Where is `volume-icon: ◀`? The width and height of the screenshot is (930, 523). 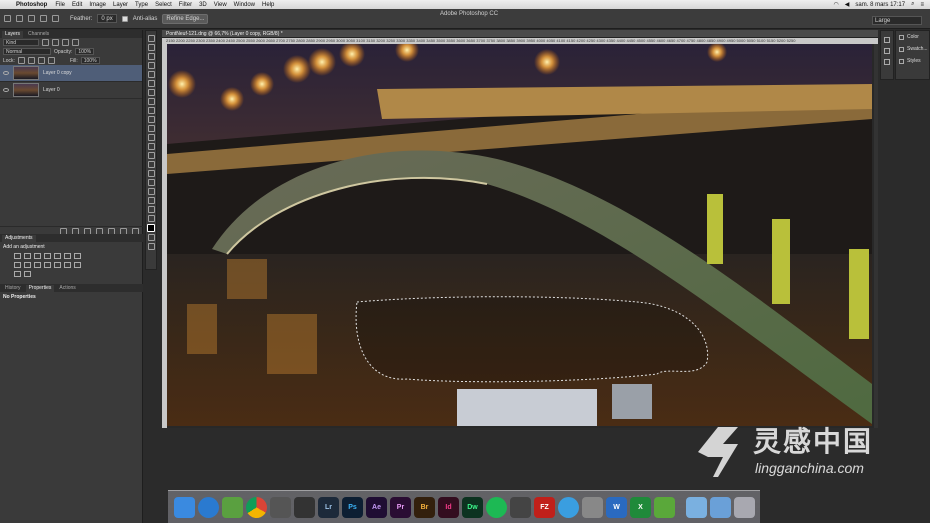
volume-icon: ◀ is located at coordinates (847, 4).